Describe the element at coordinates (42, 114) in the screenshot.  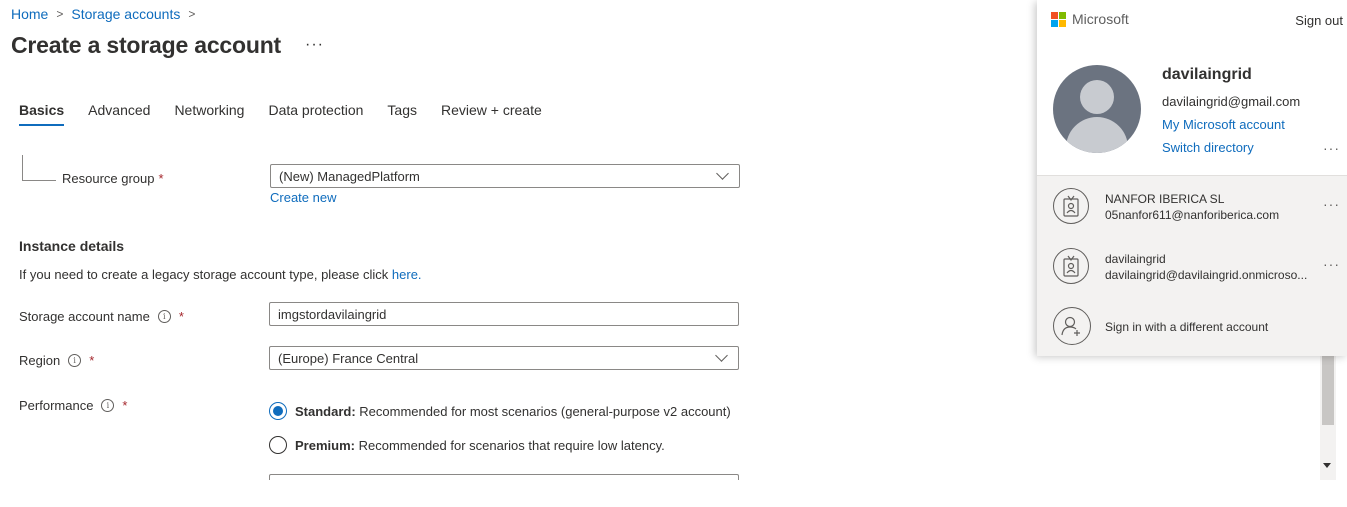
I see `tab-basics: Basics` at that location.